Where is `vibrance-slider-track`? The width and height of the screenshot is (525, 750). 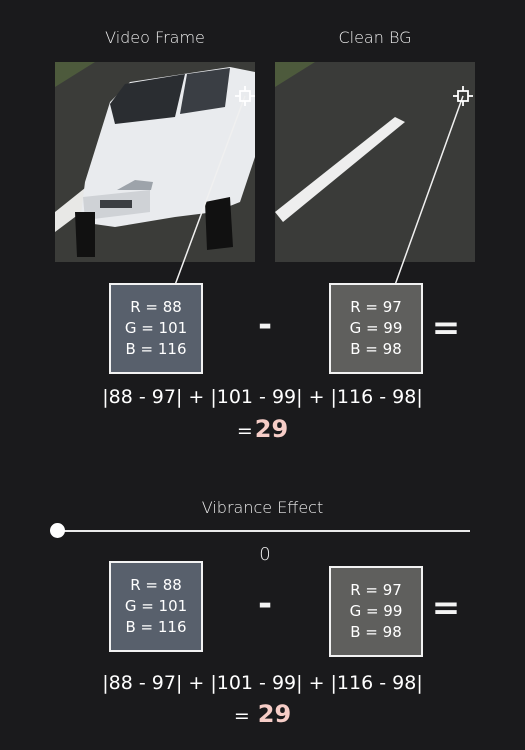 vibrance-slider-track is located at coordinates (263, 531).